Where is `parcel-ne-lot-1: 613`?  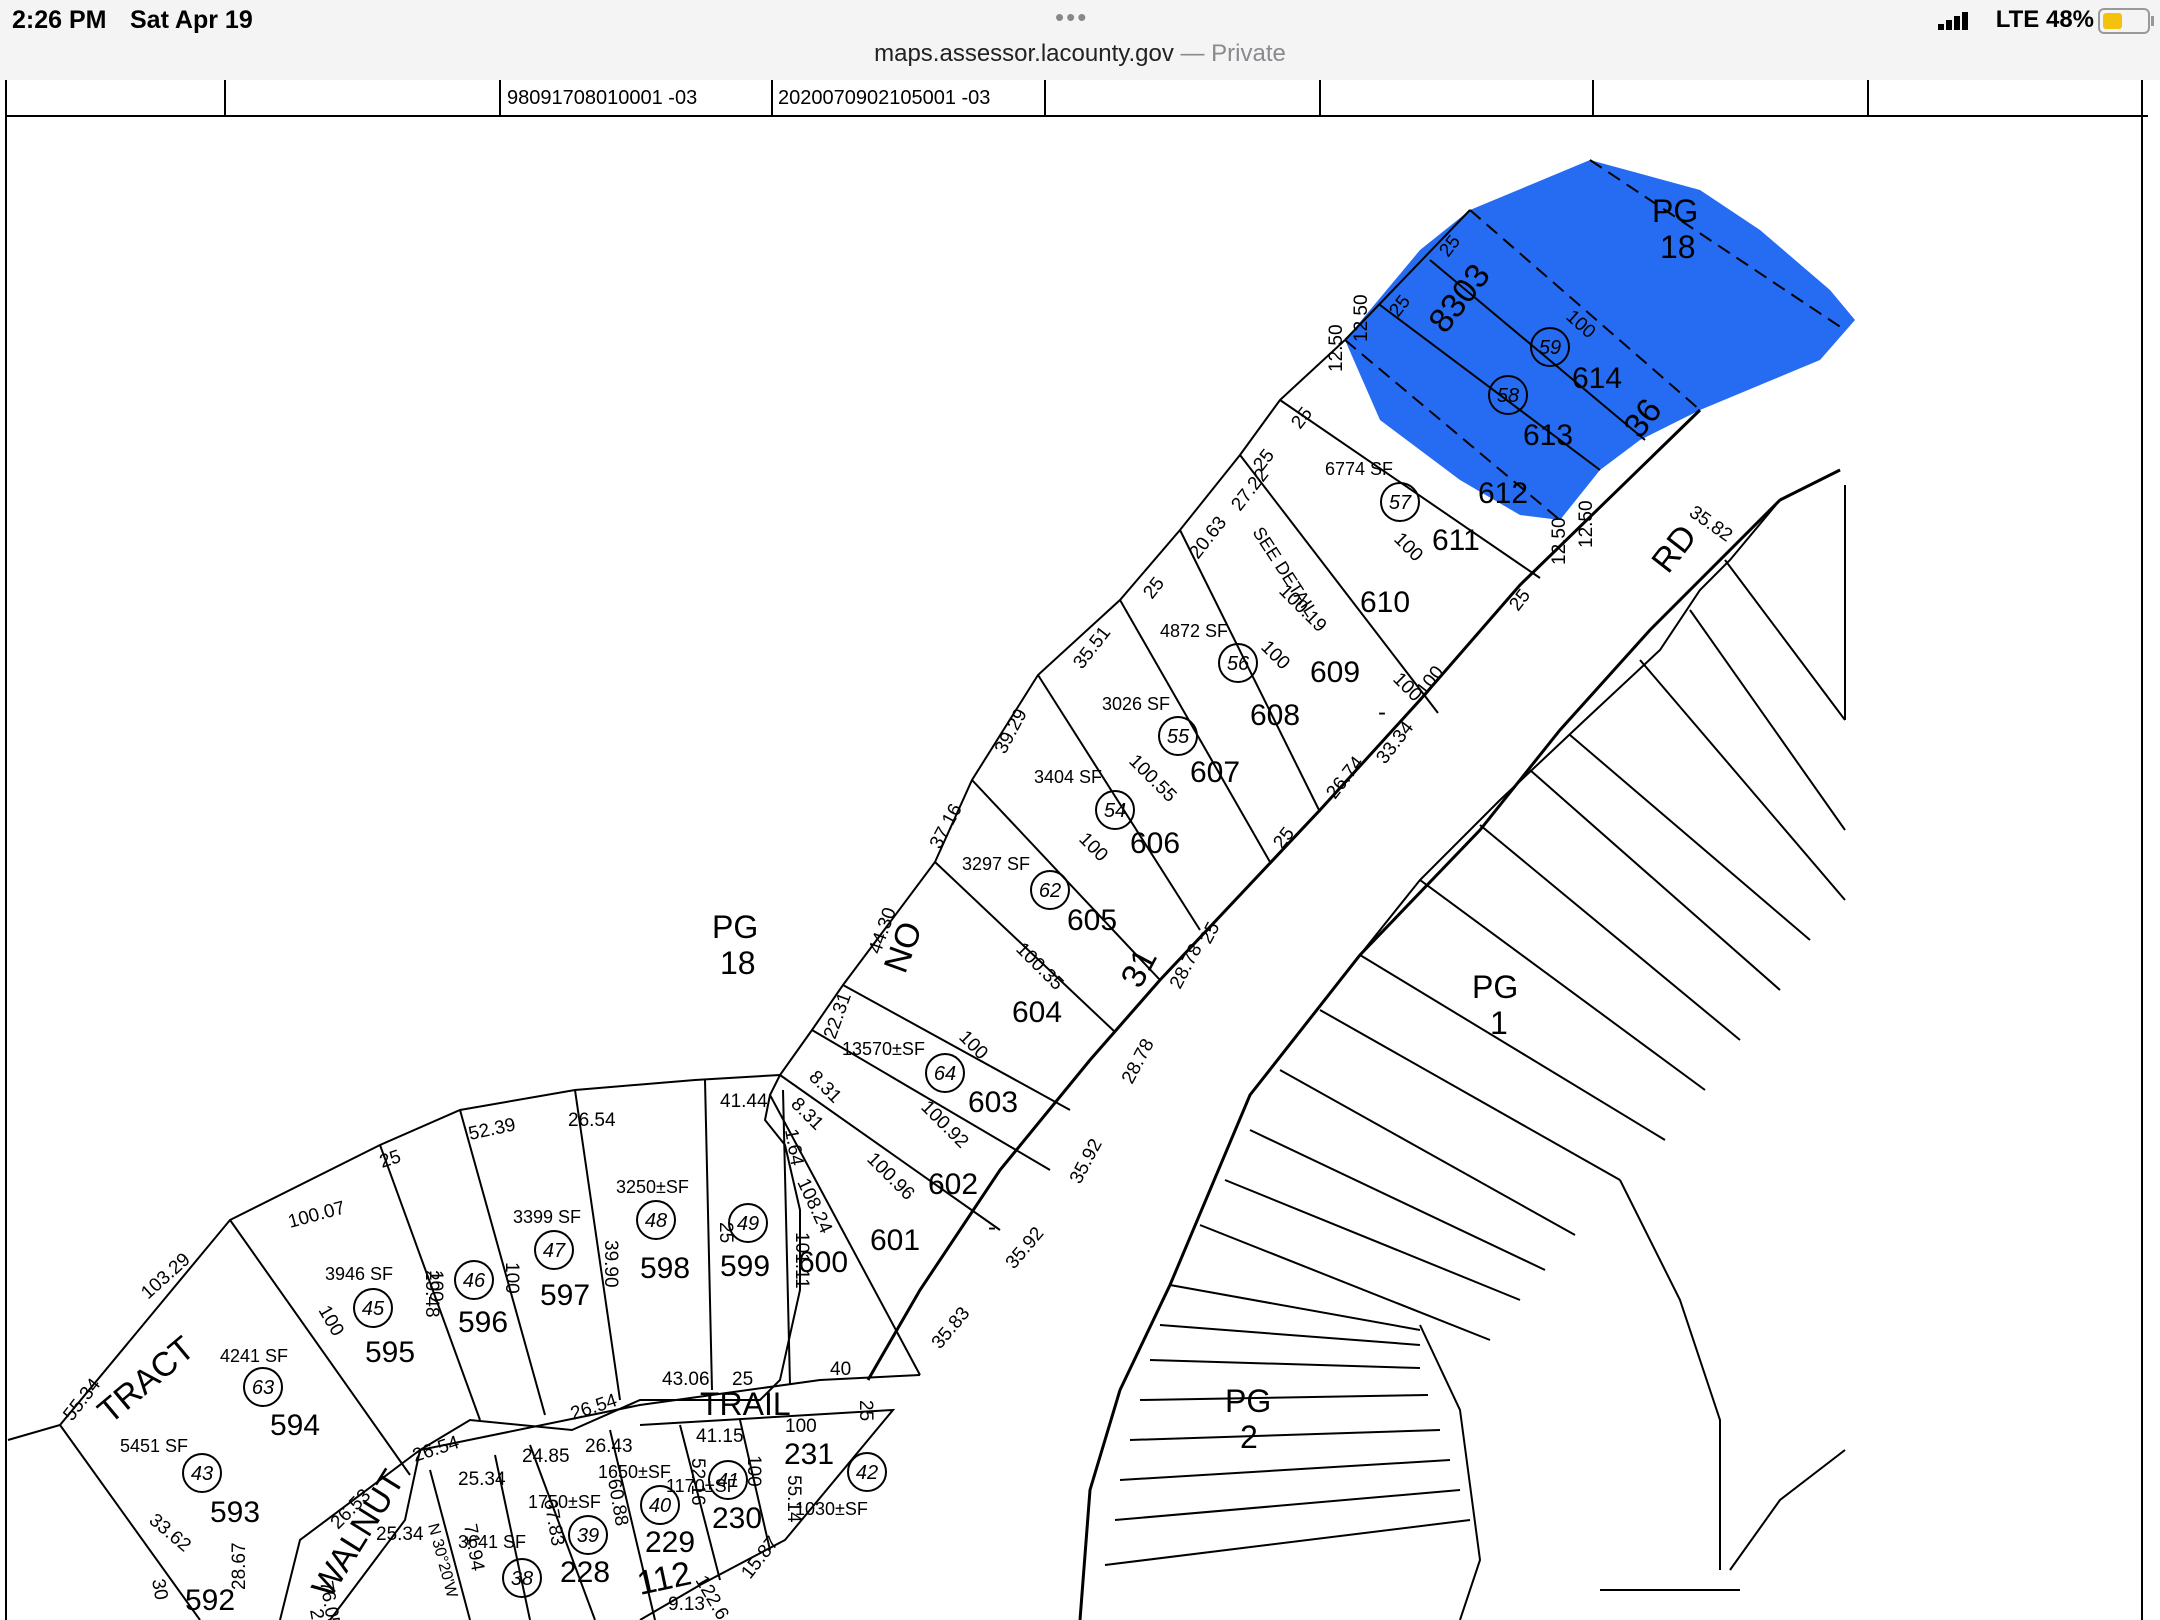
parcel-ne-lot-1: 613 is located at coordinates (1548, 435).